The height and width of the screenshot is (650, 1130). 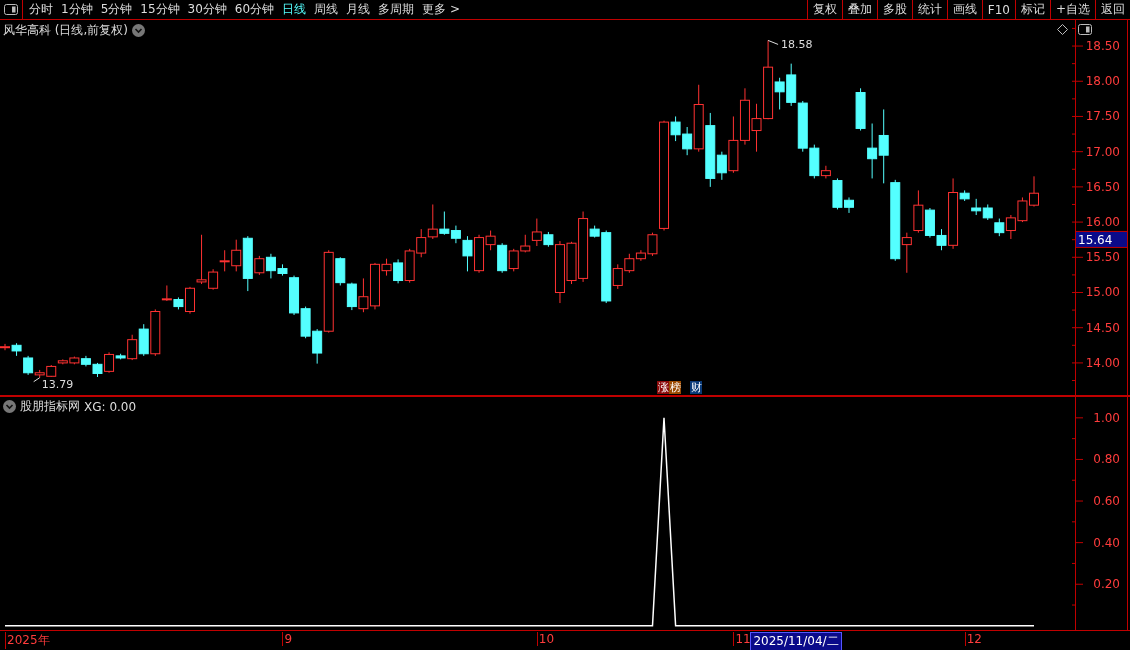 What do you see at coordinates (41, 9) in the screenshot?
I see `period-tab: 分时` at bounding box center [41, 9].